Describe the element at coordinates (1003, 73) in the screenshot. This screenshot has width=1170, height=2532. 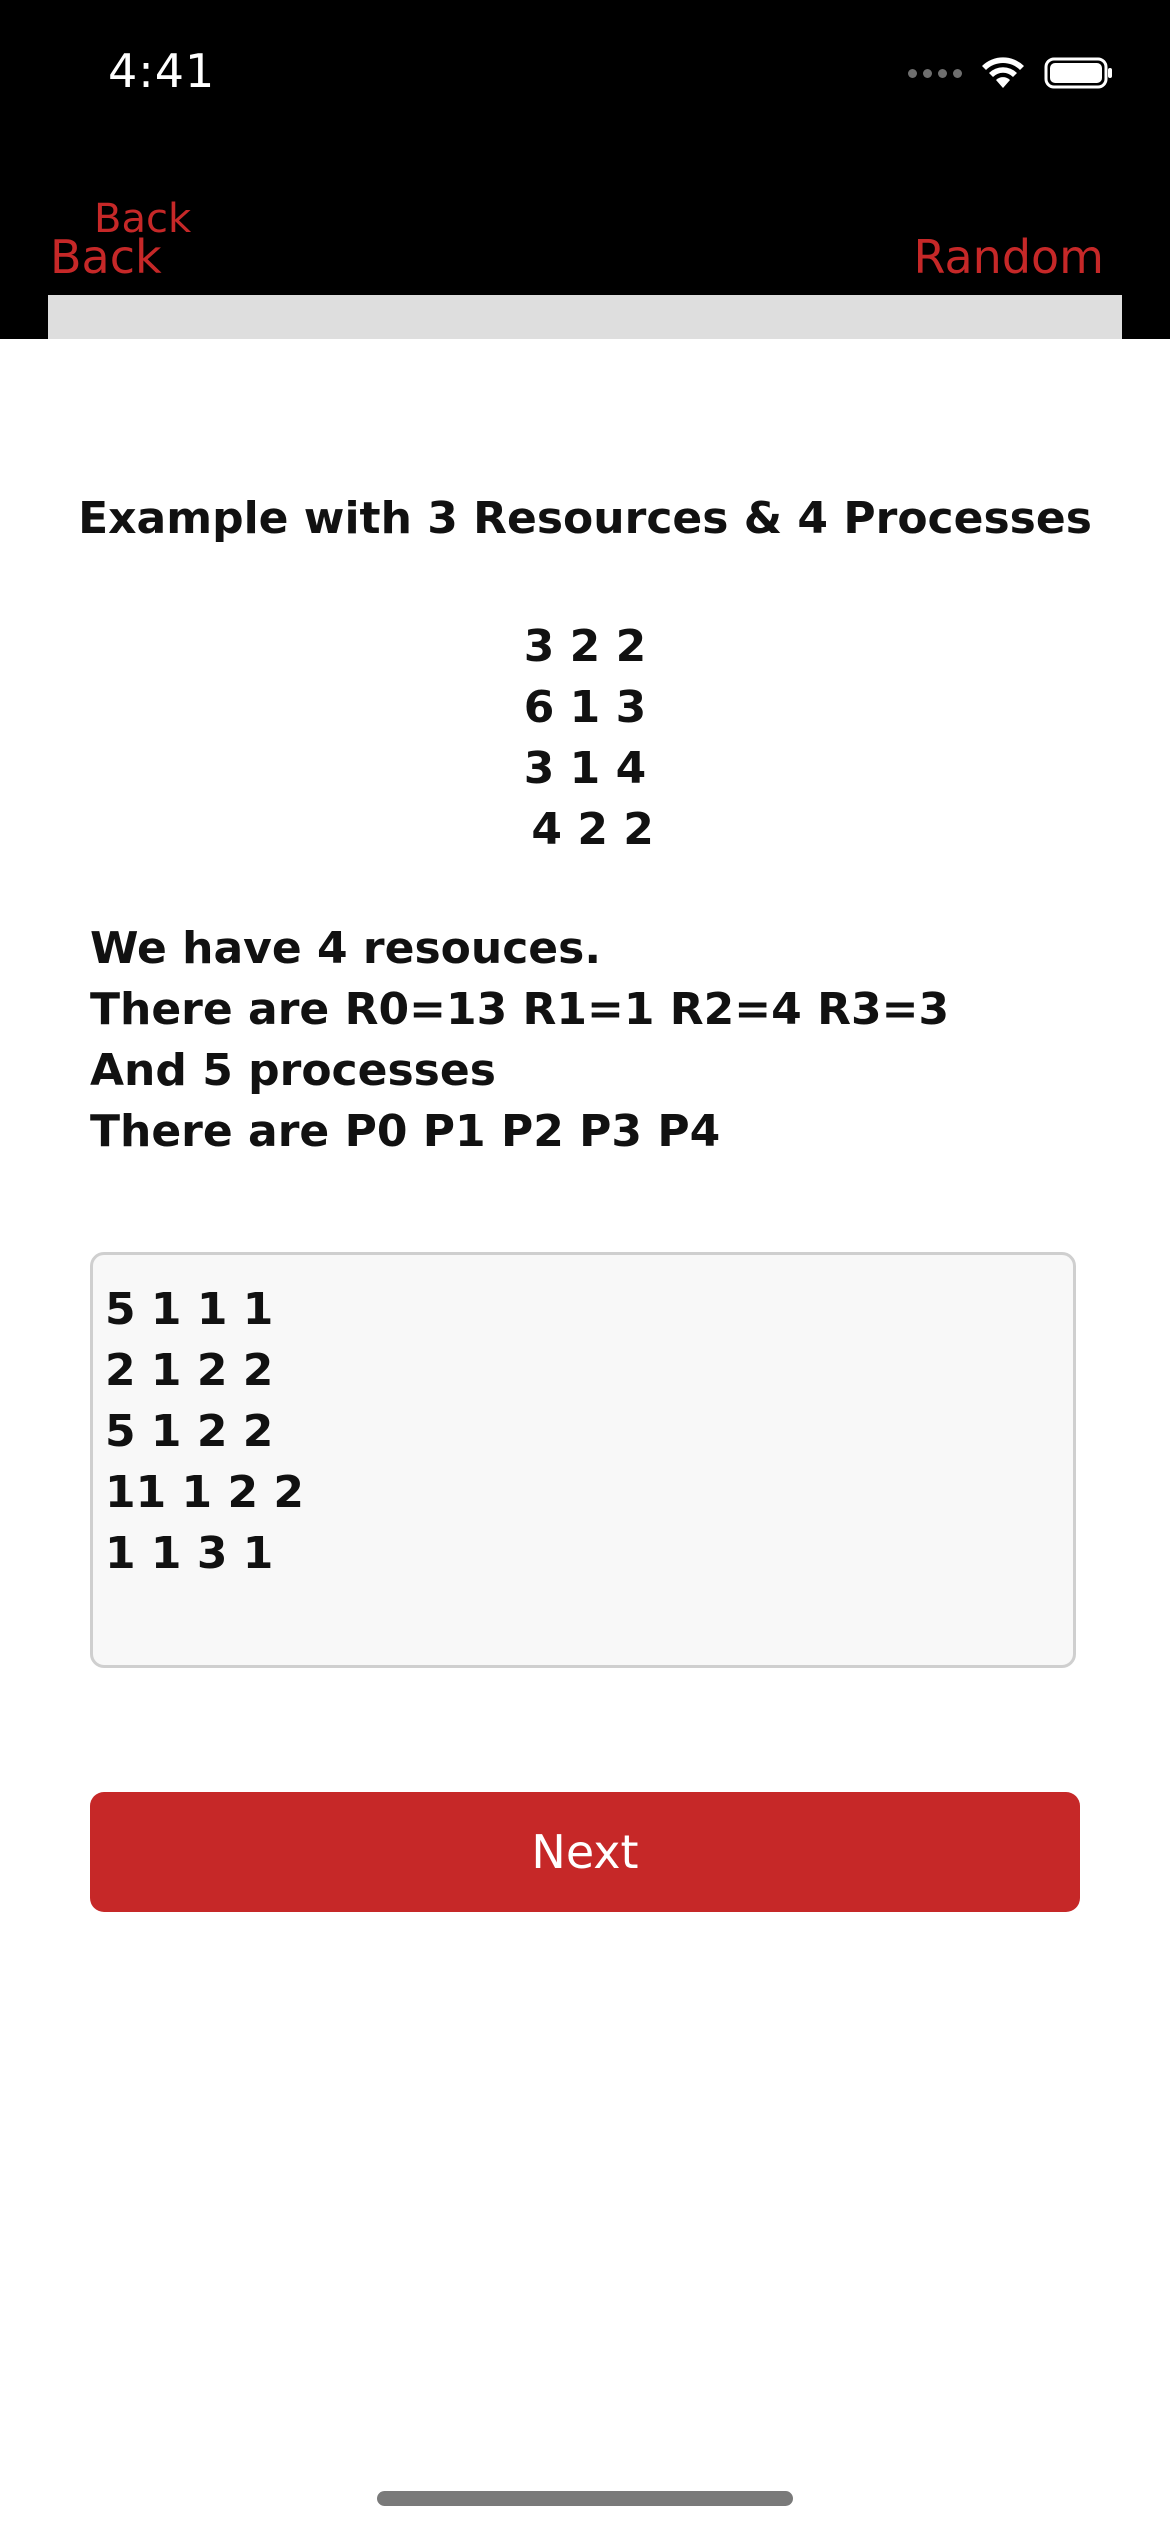
I see `wifi-icon` at that location.